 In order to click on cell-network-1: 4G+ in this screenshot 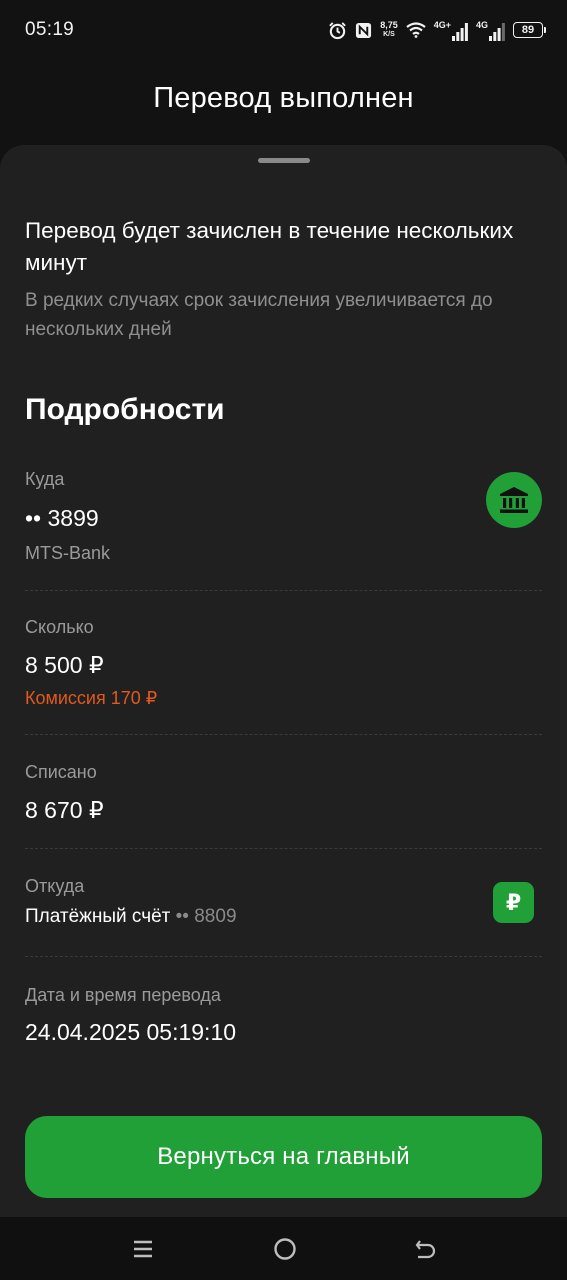, I will do `click(451, 30)`.